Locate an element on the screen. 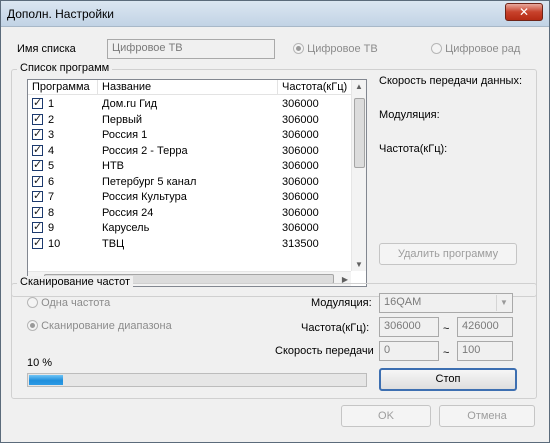 The width and height of the screenshot is (550, 443). ok-button: OK is located at coordinates (386, 416).